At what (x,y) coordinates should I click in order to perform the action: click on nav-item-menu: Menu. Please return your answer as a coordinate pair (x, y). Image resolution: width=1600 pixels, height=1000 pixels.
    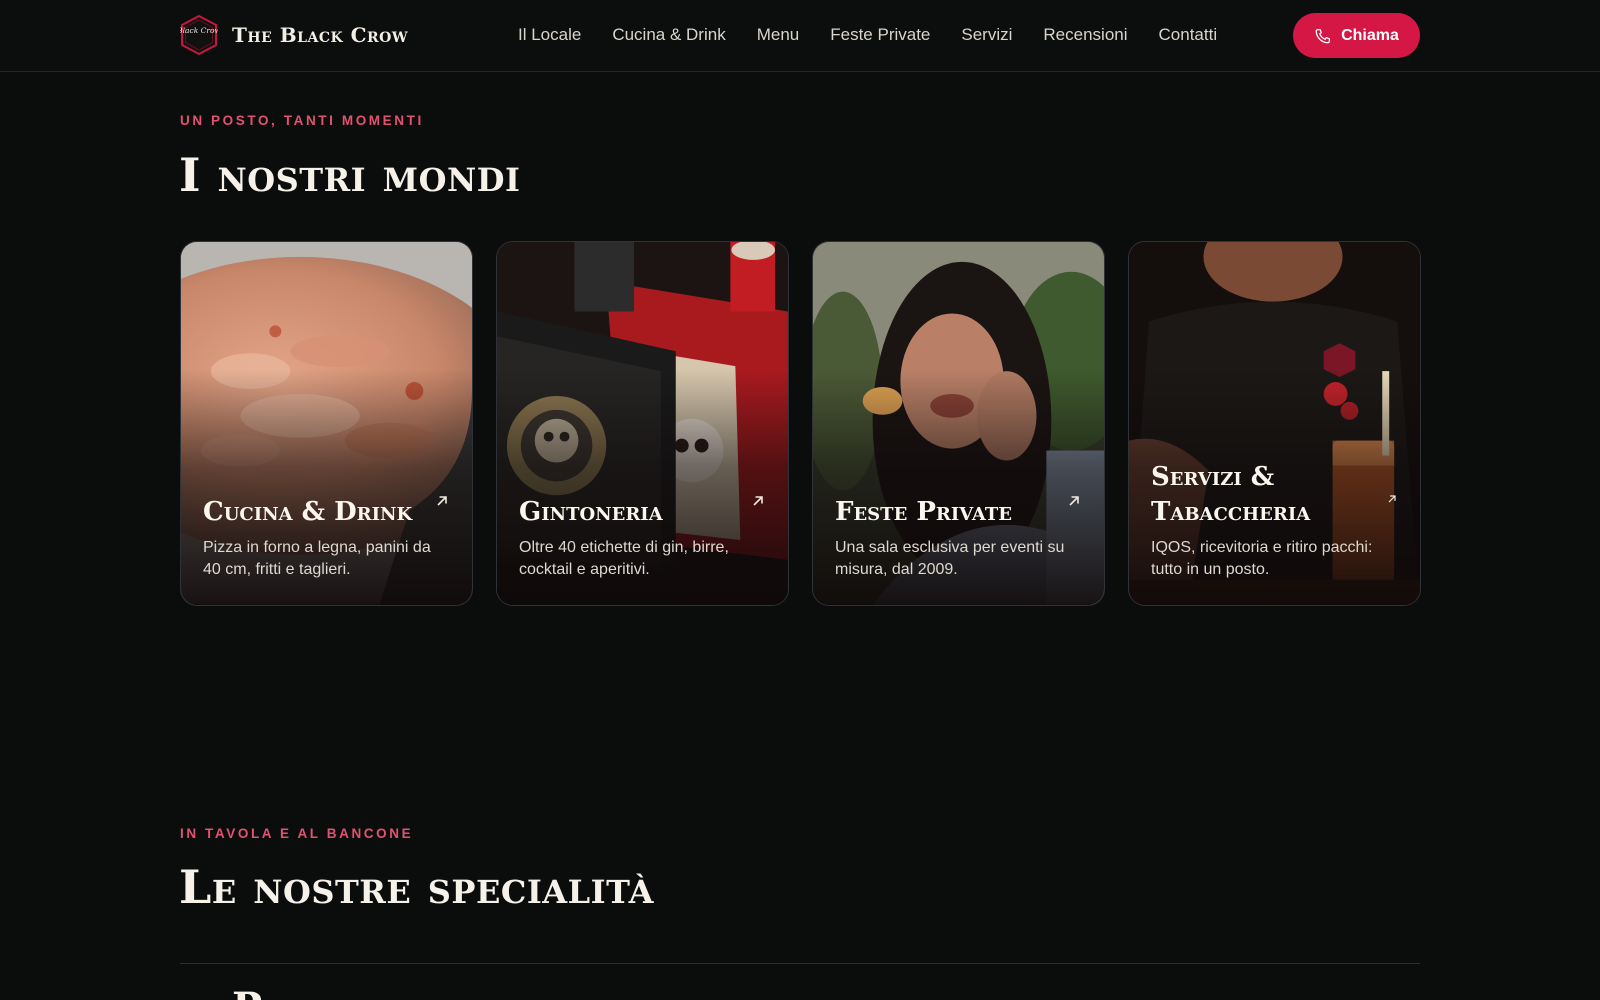
    Looking at the image, I should click on (778, 35).